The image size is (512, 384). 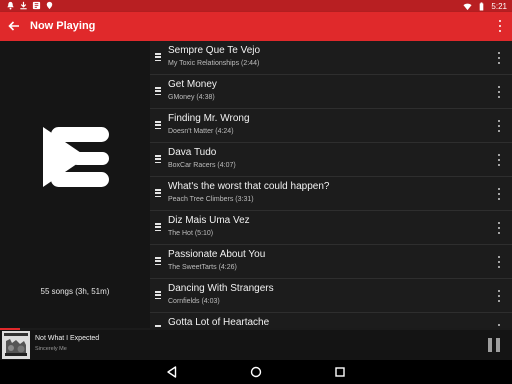 I want to click on notification-bell-icon, so click(x=10, y=5).